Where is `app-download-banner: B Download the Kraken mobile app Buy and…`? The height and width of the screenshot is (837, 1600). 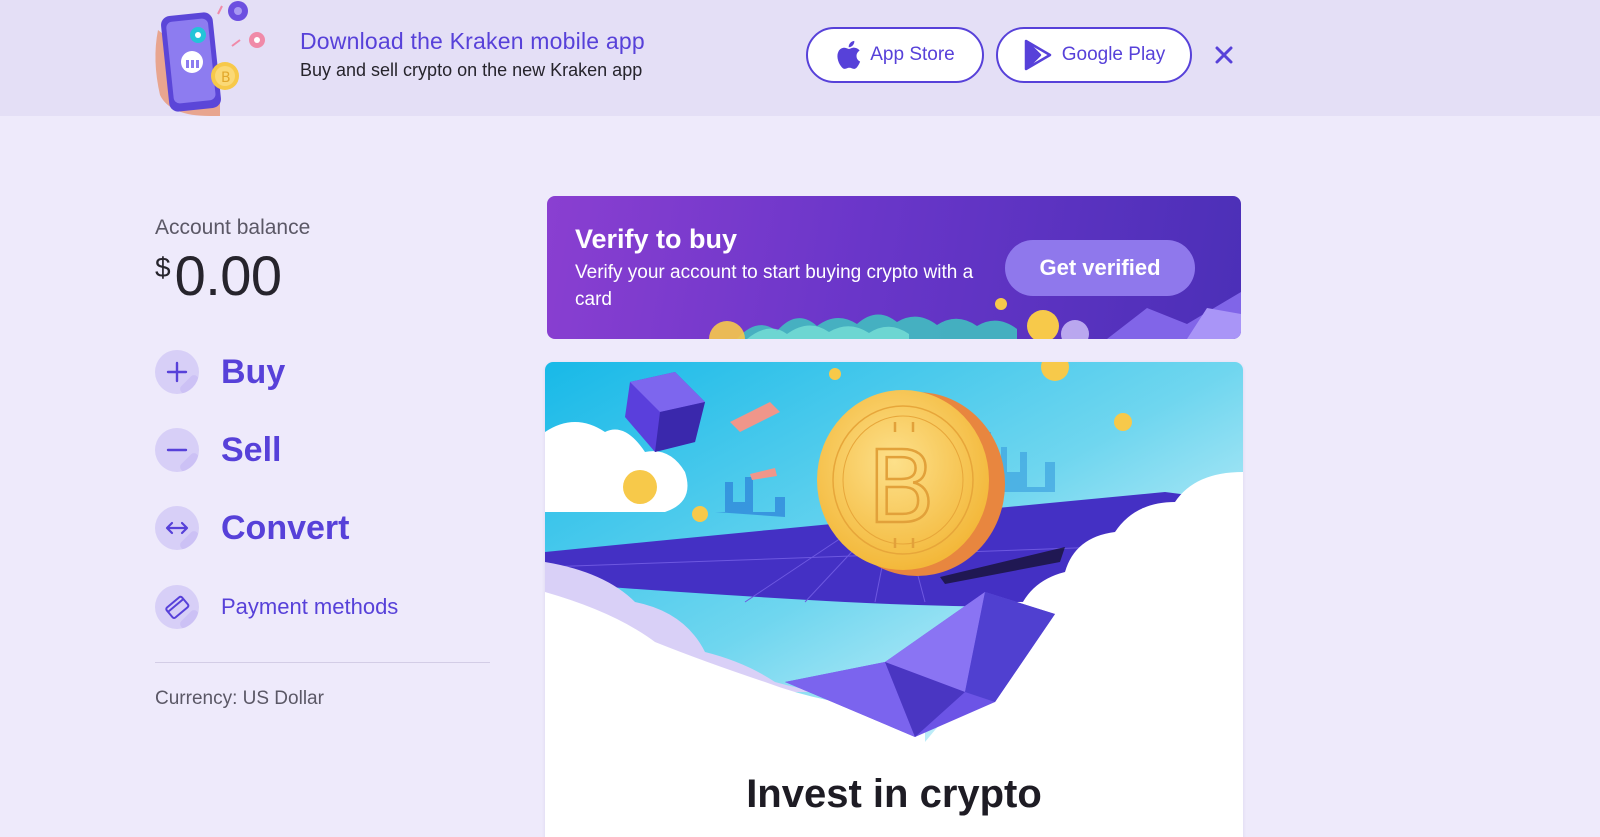 app-download-banner: B Download the Kraken mobile app Buy and… is located at coordinates (800, 58).